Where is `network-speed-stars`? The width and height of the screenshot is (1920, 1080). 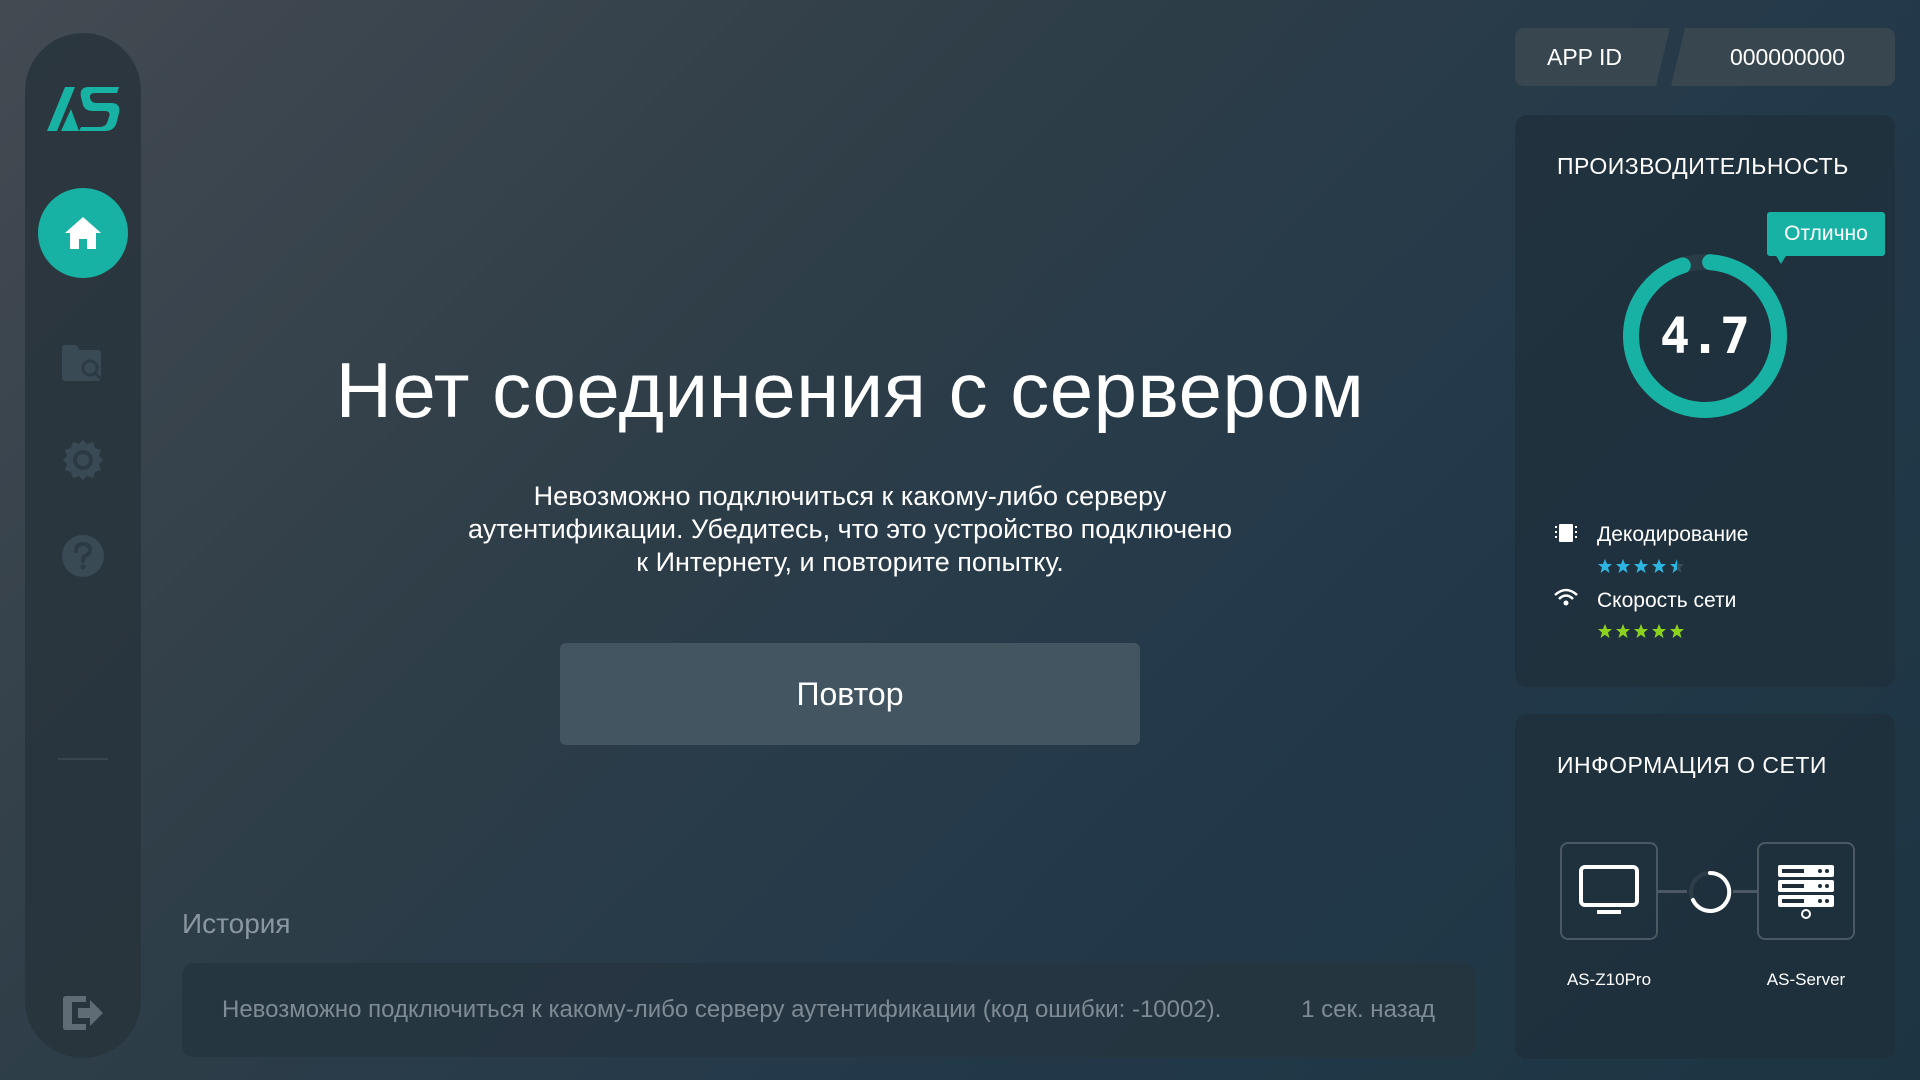
network-speed-stars is located at coordinates (1641, 631).